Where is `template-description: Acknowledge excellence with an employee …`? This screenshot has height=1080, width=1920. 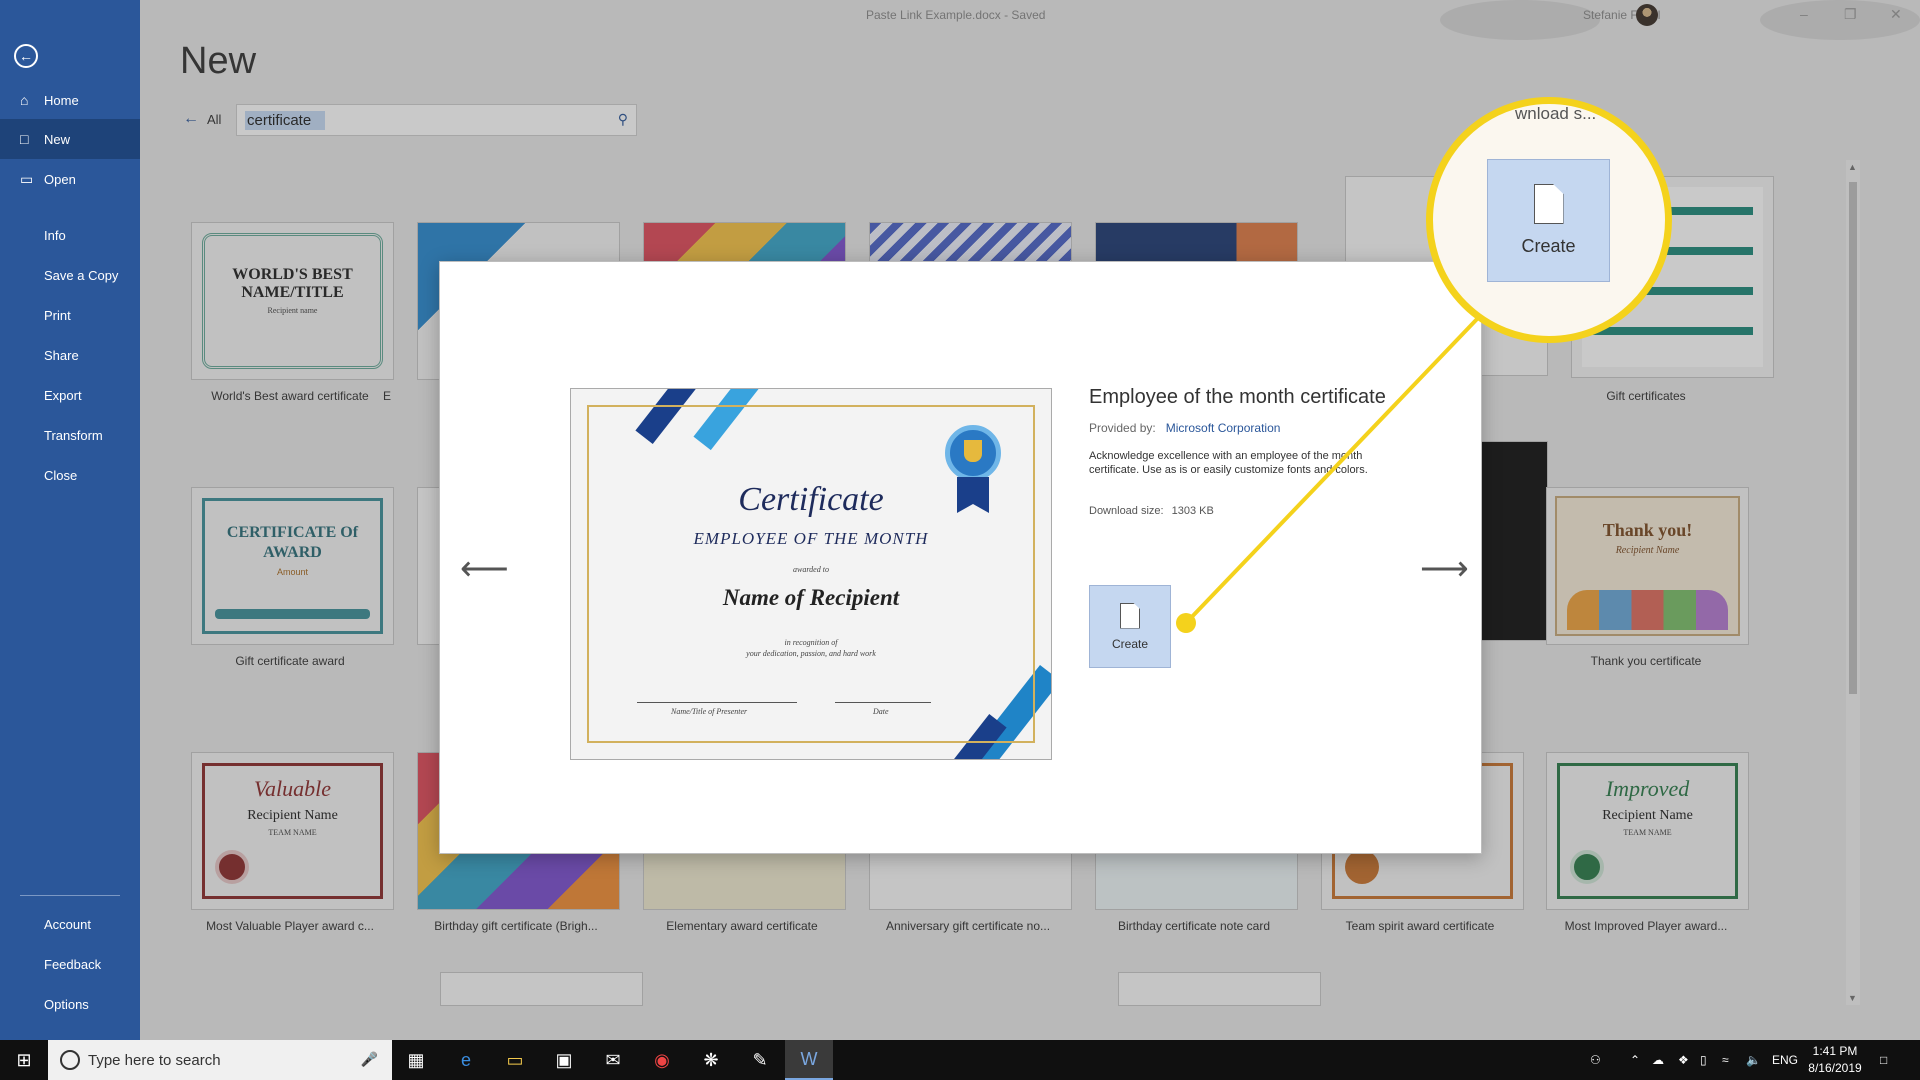
template-description: Acknowledge excellence with an employee … is located at coordinates (1228, 463).